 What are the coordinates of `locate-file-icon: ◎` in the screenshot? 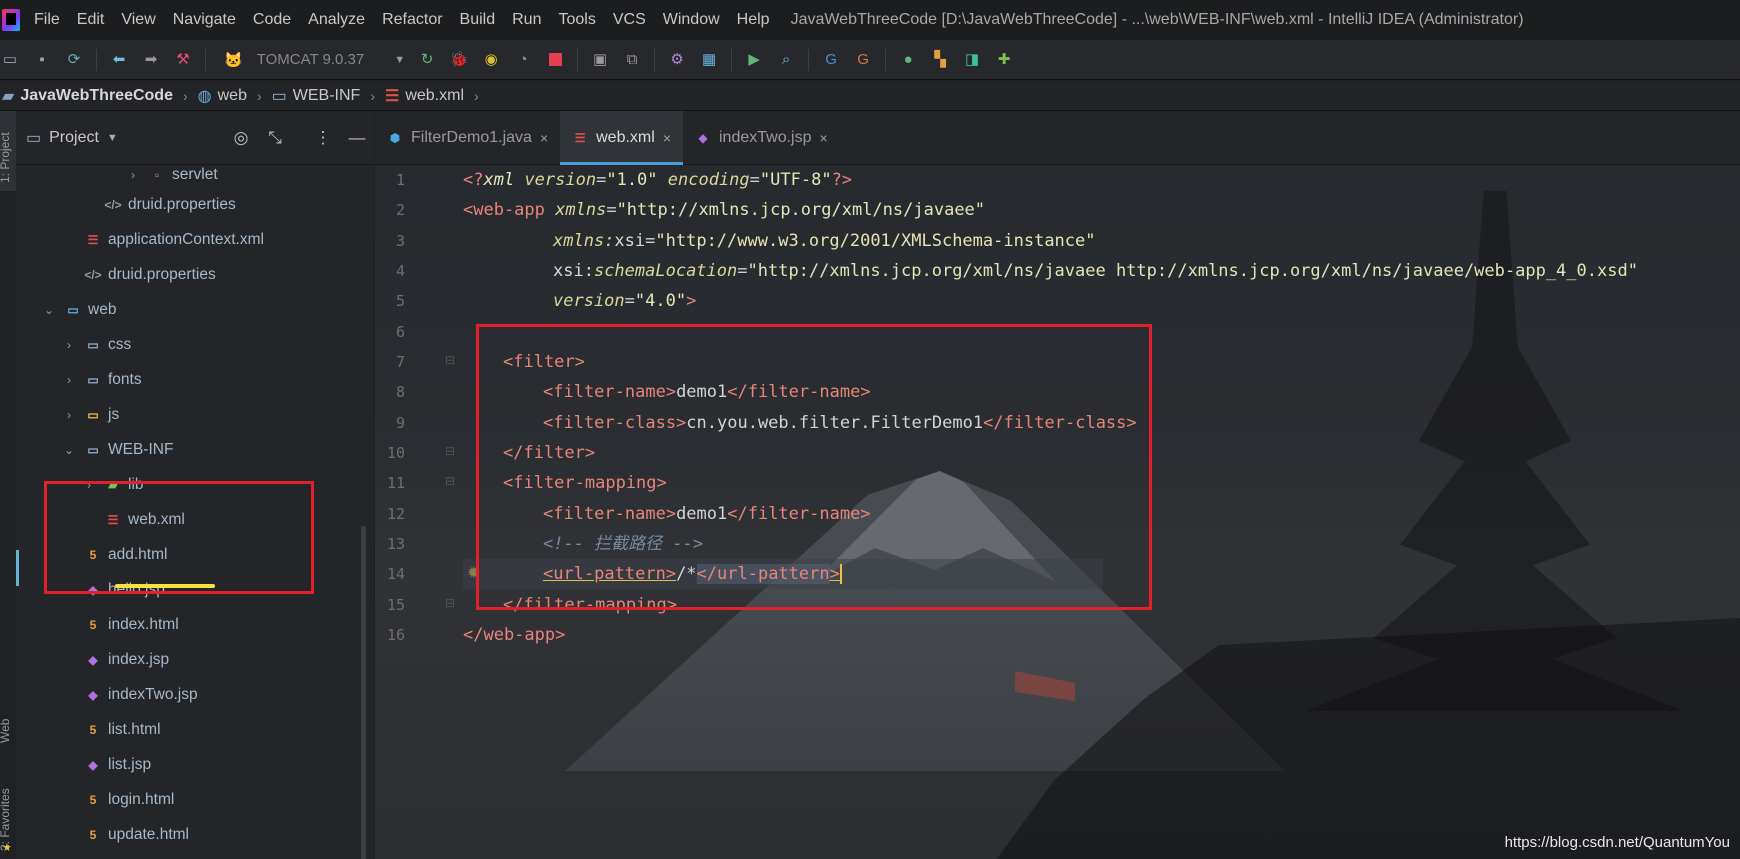 It's located at (241, 138).